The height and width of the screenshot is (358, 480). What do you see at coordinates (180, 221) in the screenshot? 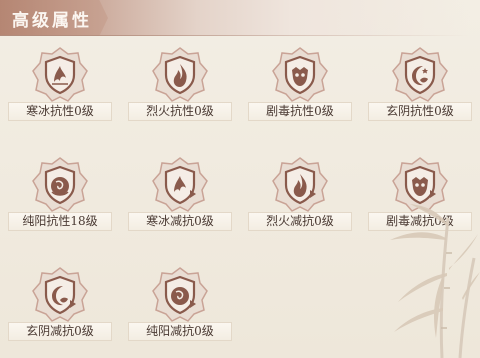
I see `attribute-label: 寒冰减抗0级` at bounding box center [180, 221].